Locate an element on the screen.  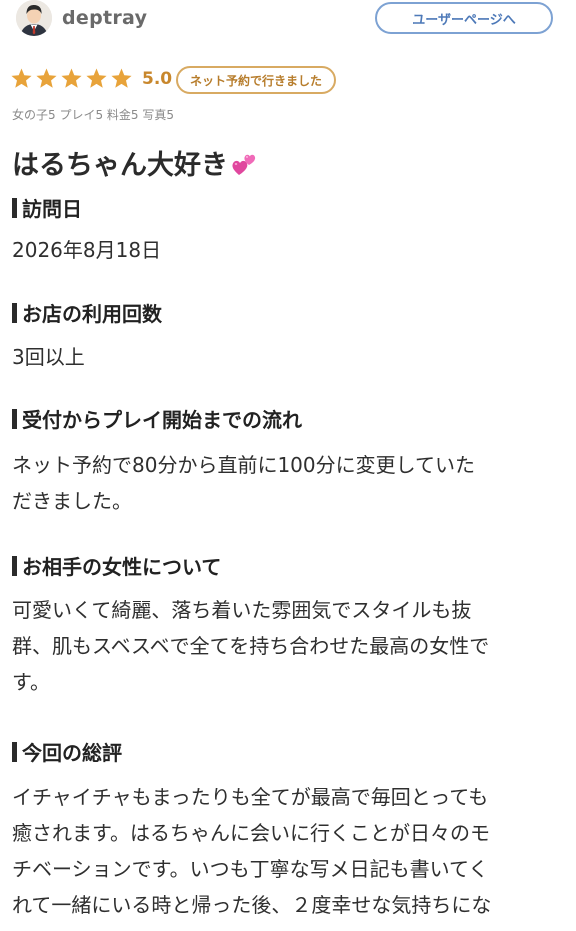
text-line: だきました。 is located at coordinates (72, 501).